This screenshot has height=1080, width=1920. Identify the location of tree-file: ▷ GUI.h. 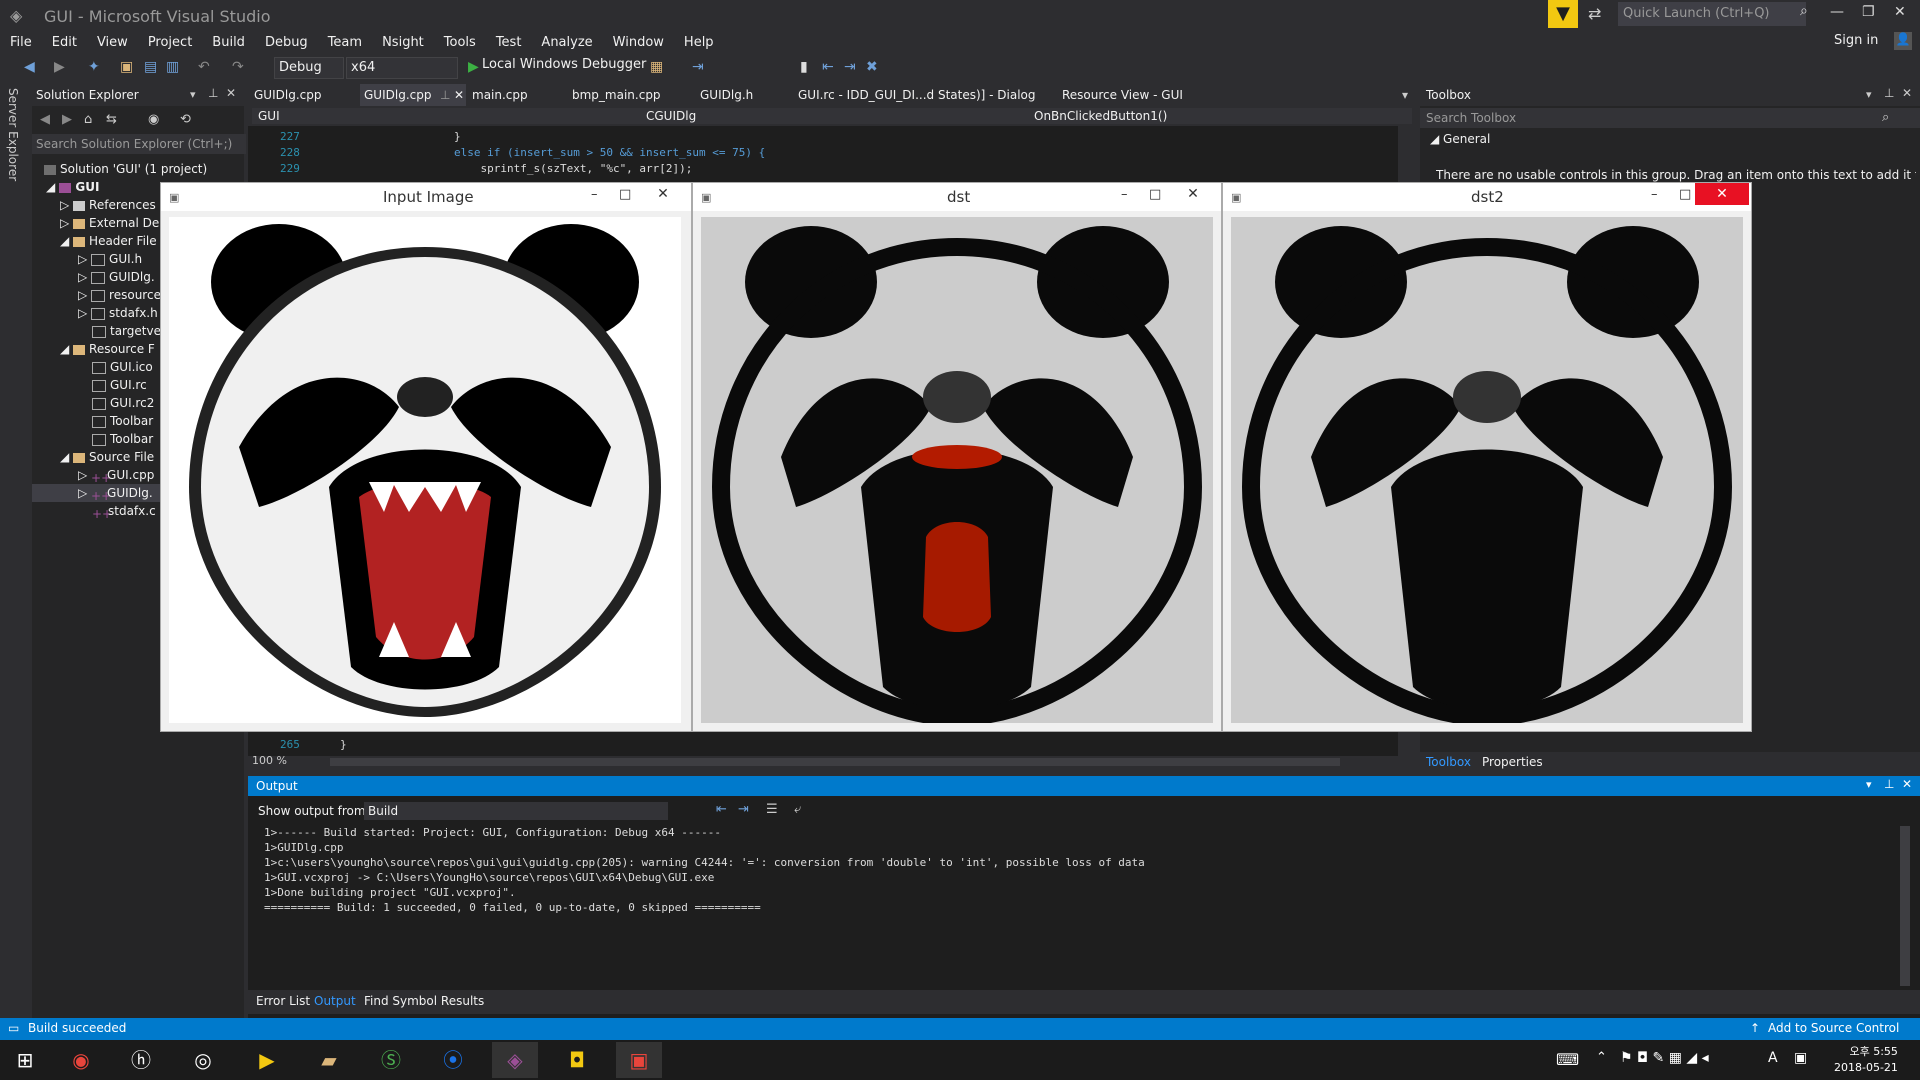
(110, 259).